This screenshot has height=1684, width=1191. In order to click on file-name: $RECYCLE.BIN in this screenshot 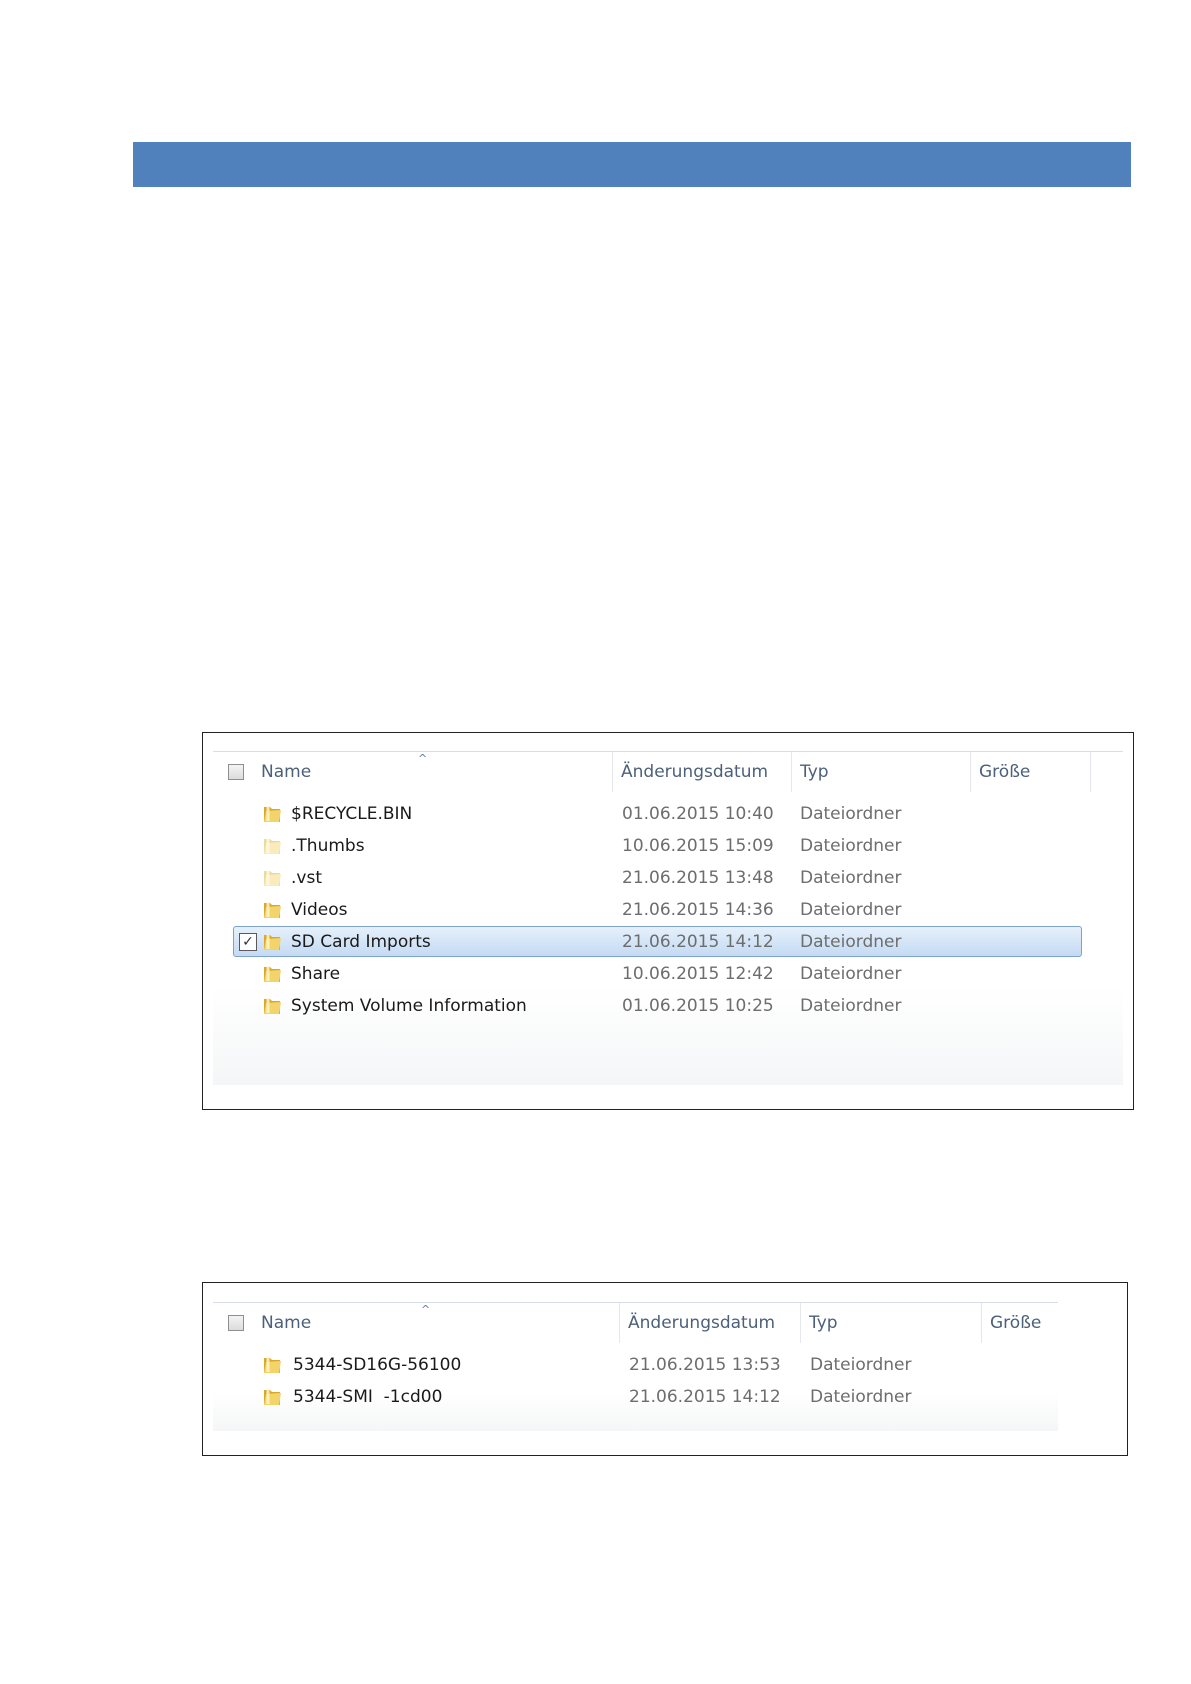, I will do `click(352, 814)`.